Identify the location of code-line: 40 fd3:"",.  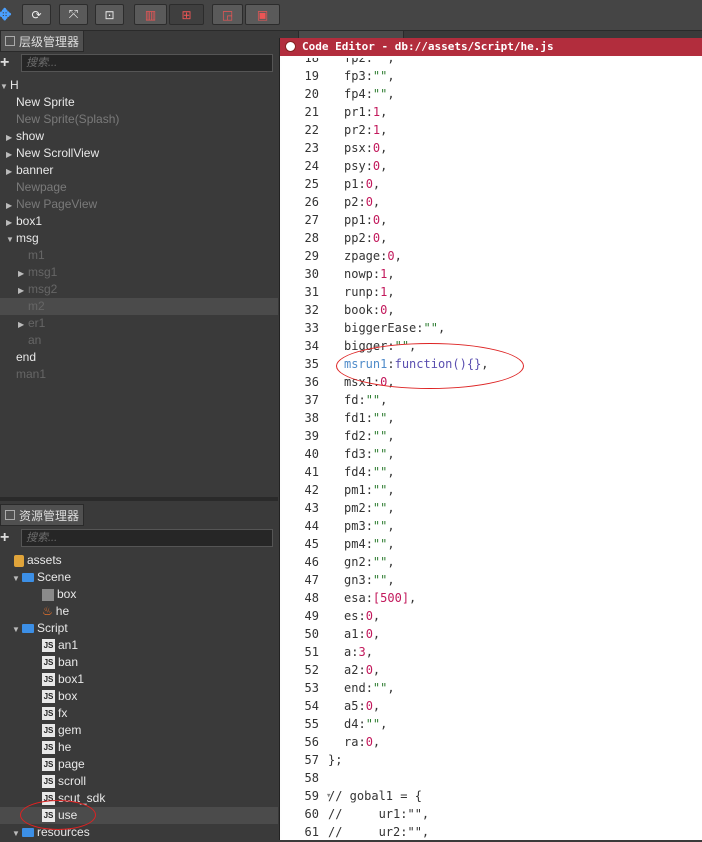
(492, 454).